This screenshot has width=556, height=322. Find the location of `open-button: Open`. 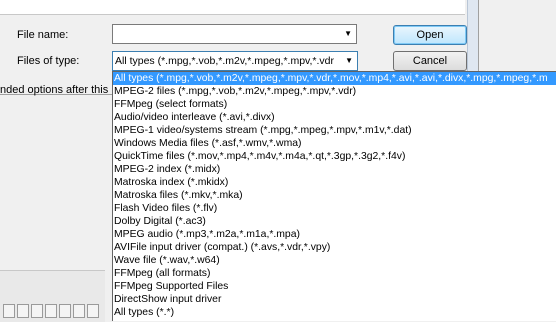

open-button: Open is located at coordinates (430, 35).